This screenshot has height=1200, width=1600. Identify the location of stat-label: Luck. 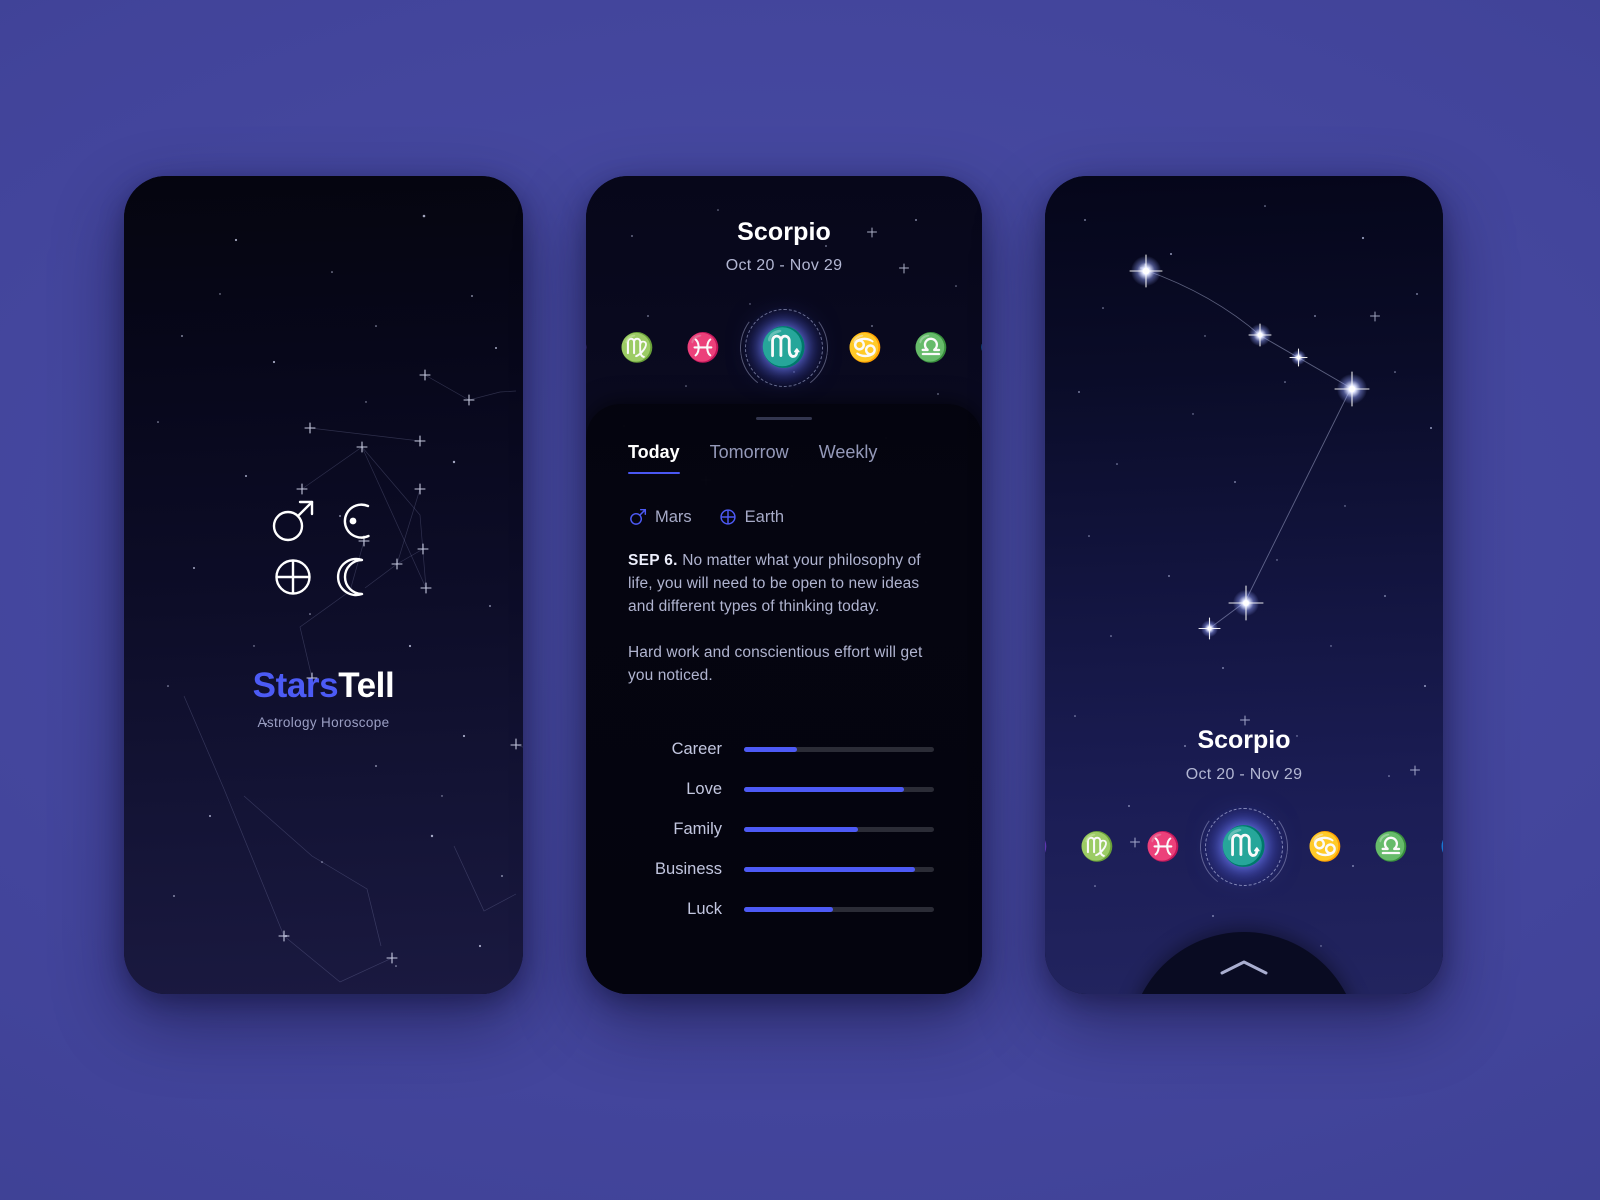
(704, 908).